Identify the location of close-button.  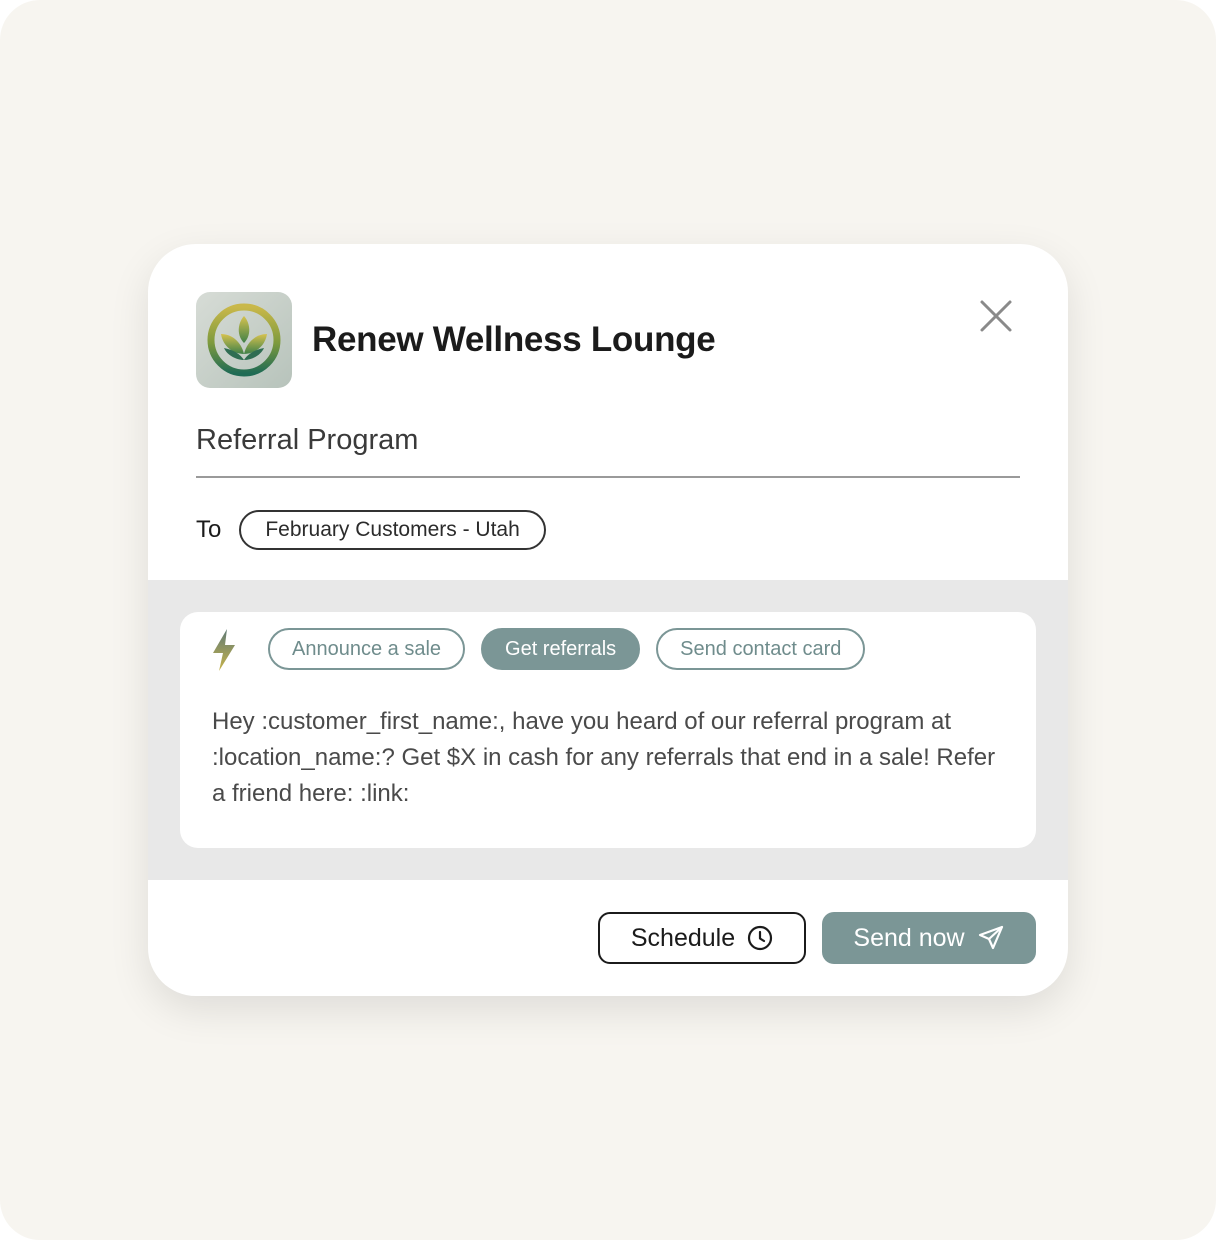
(996, 316).